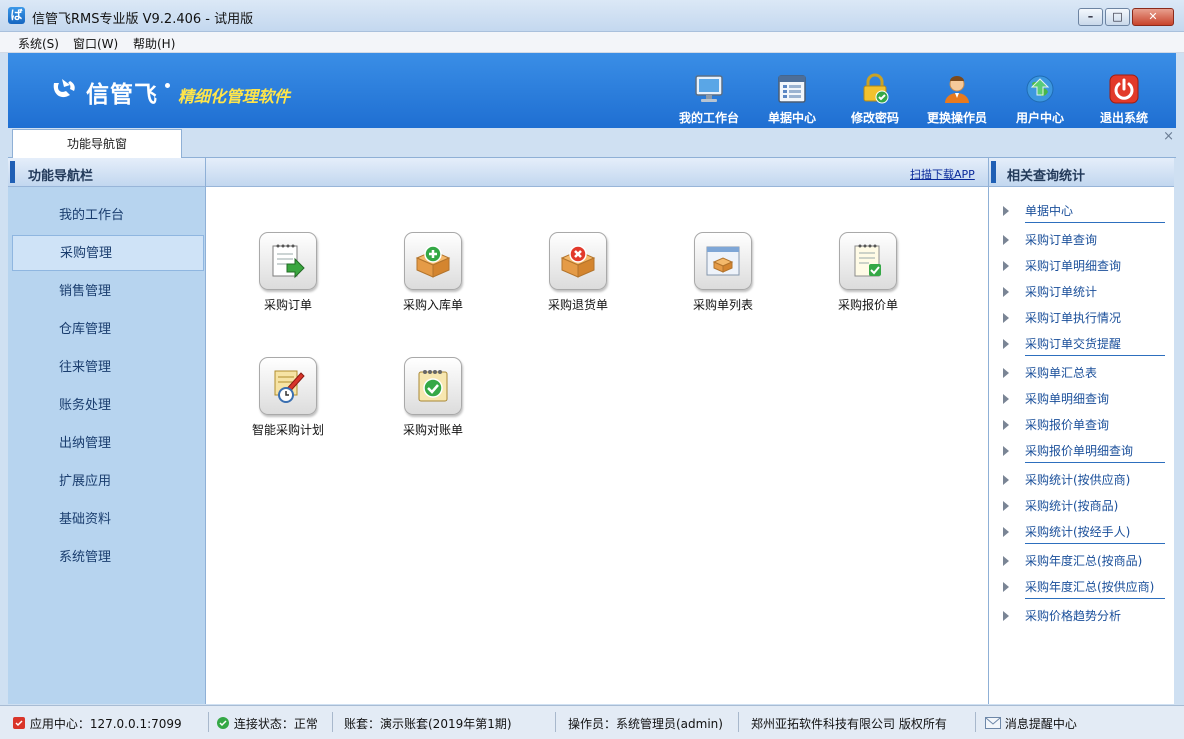  What do you see at coordinates (1073, 266) in the screenshot?
I see `query-link-label: 采购订单明细查询` at bounding box center [1073, 266].